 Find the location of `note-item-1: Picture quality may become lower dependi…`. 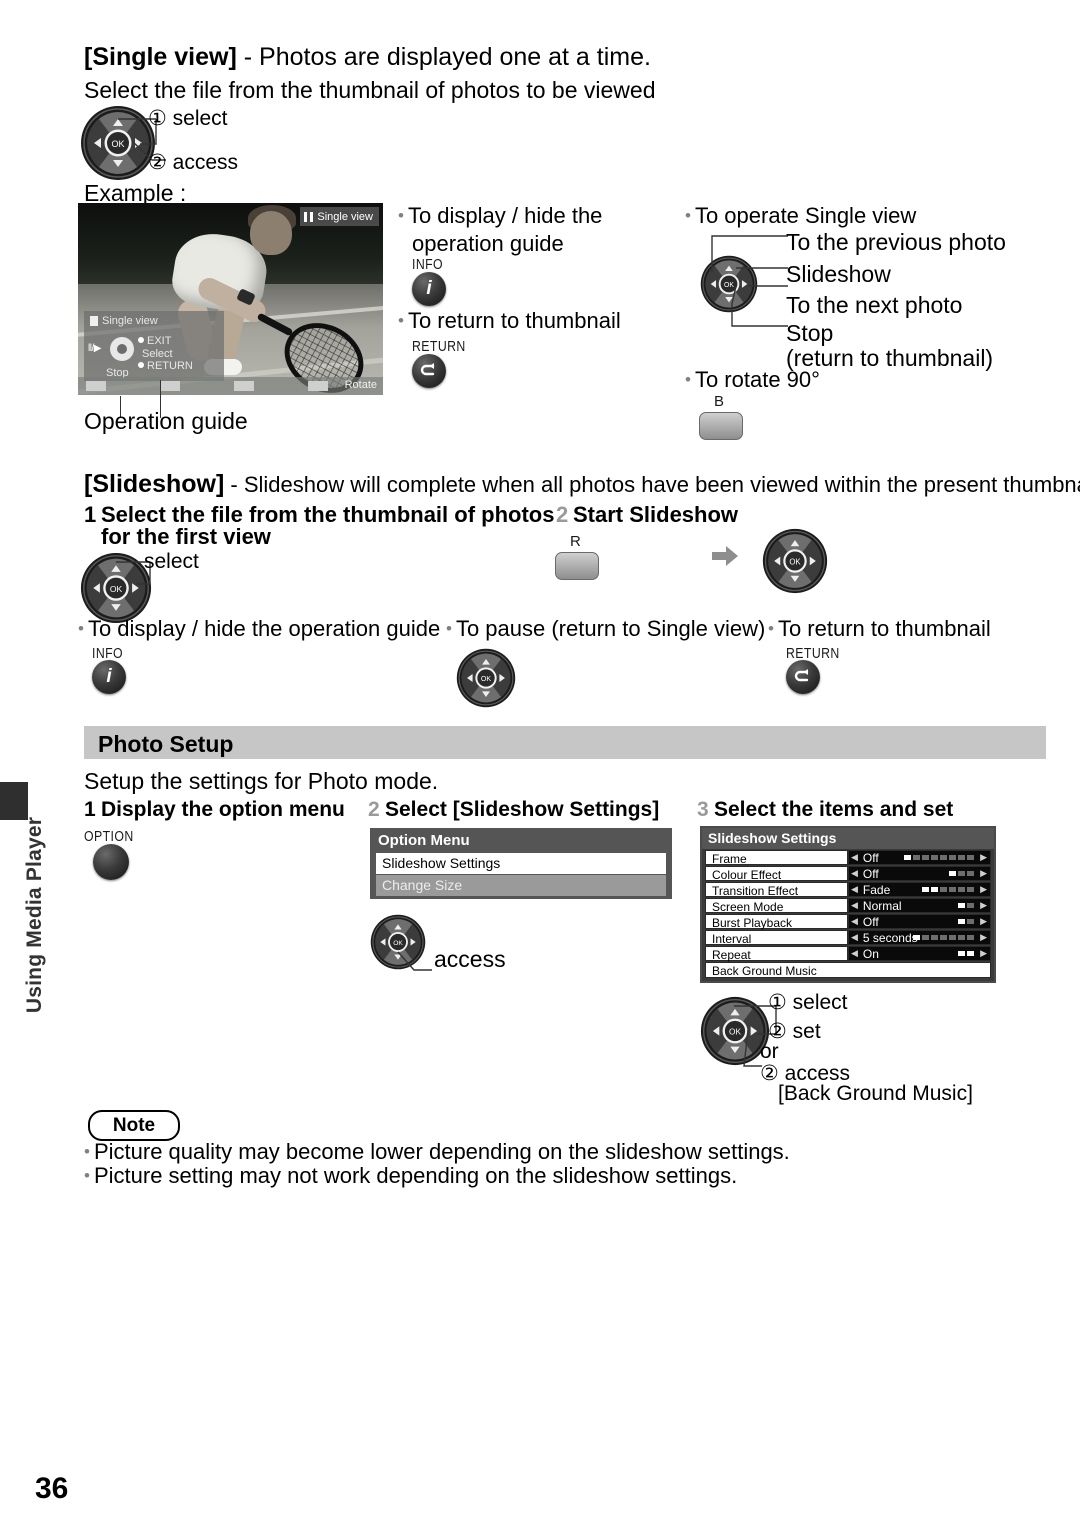

note-item-1: Picture quality may become lower dependi… is located at coordinates (437, 1152).